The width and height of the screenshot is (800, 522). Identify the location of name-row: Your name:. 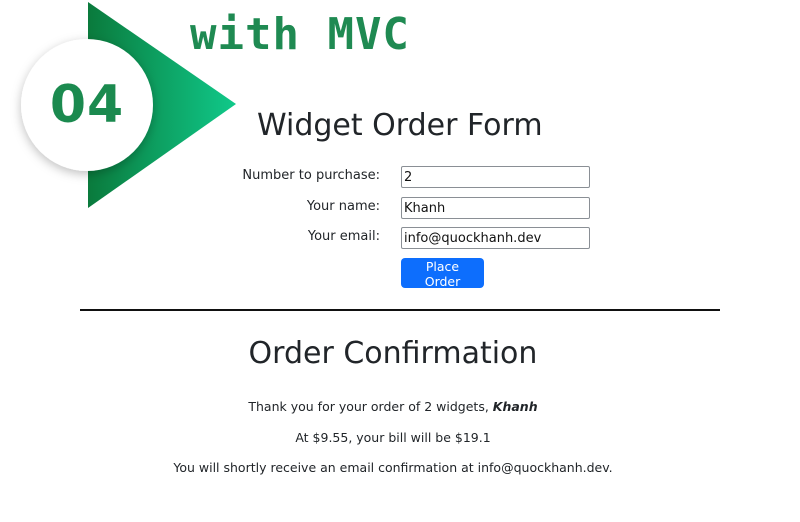
(390, 209).